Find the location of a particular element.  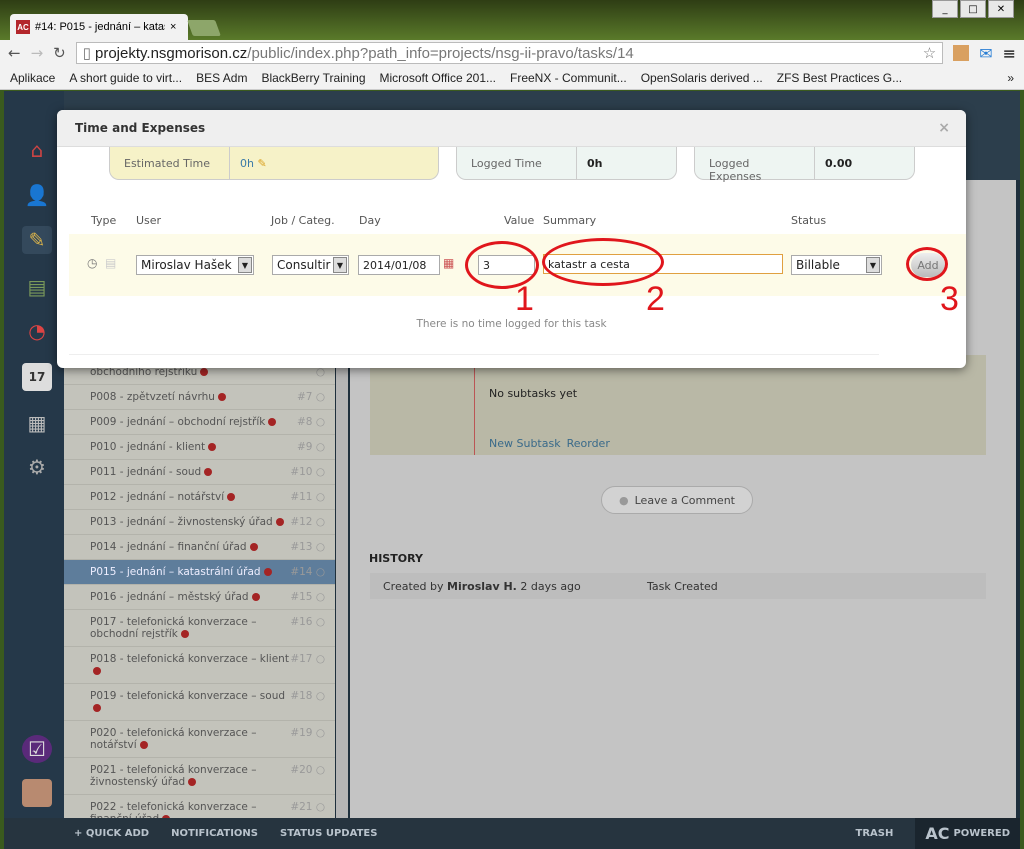

trash-button: TRASH is located at coordinates (875, 833).